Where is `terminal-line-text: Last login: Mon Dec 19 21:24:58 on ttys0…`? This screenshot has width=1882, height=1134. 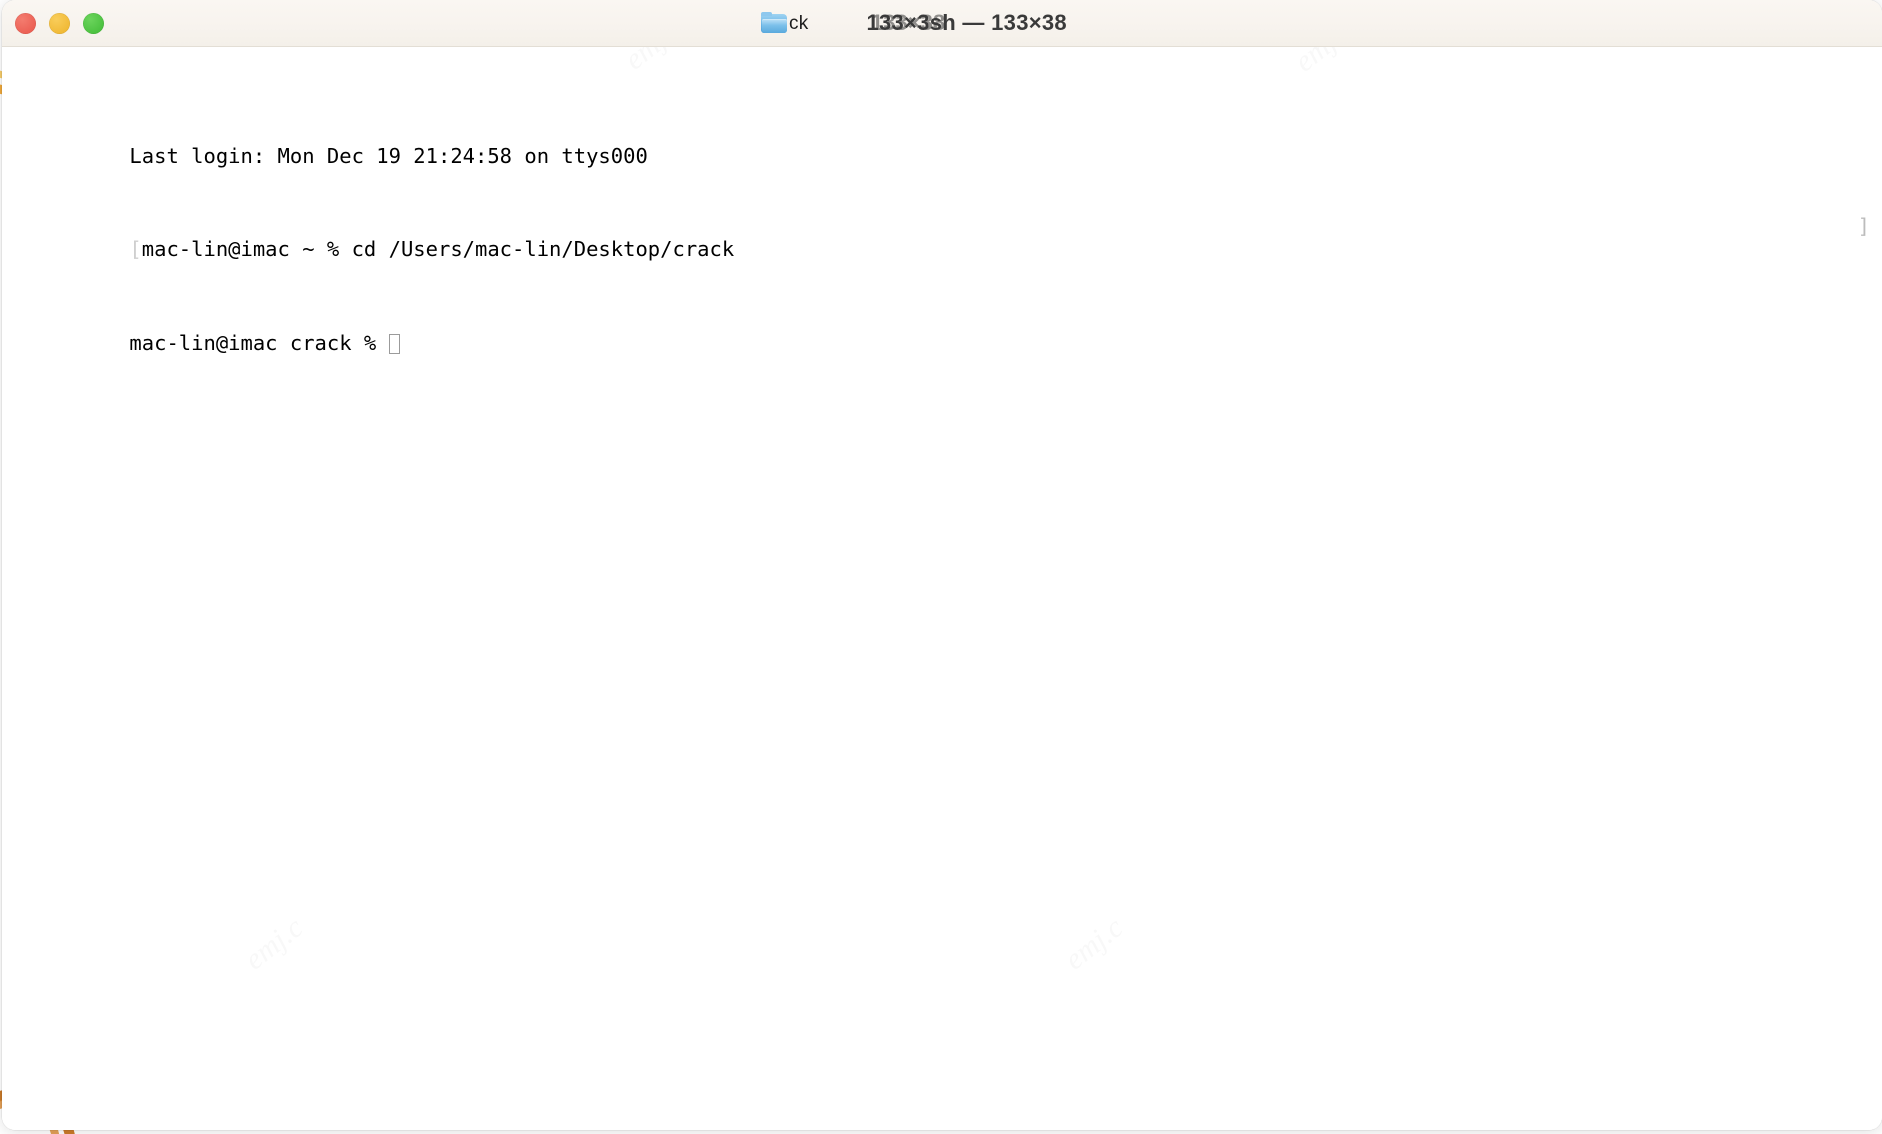
terminal-line-text: Last login: Mon Dec 19 21:24:58 on ttys0… is located at coordinates (388, 155).